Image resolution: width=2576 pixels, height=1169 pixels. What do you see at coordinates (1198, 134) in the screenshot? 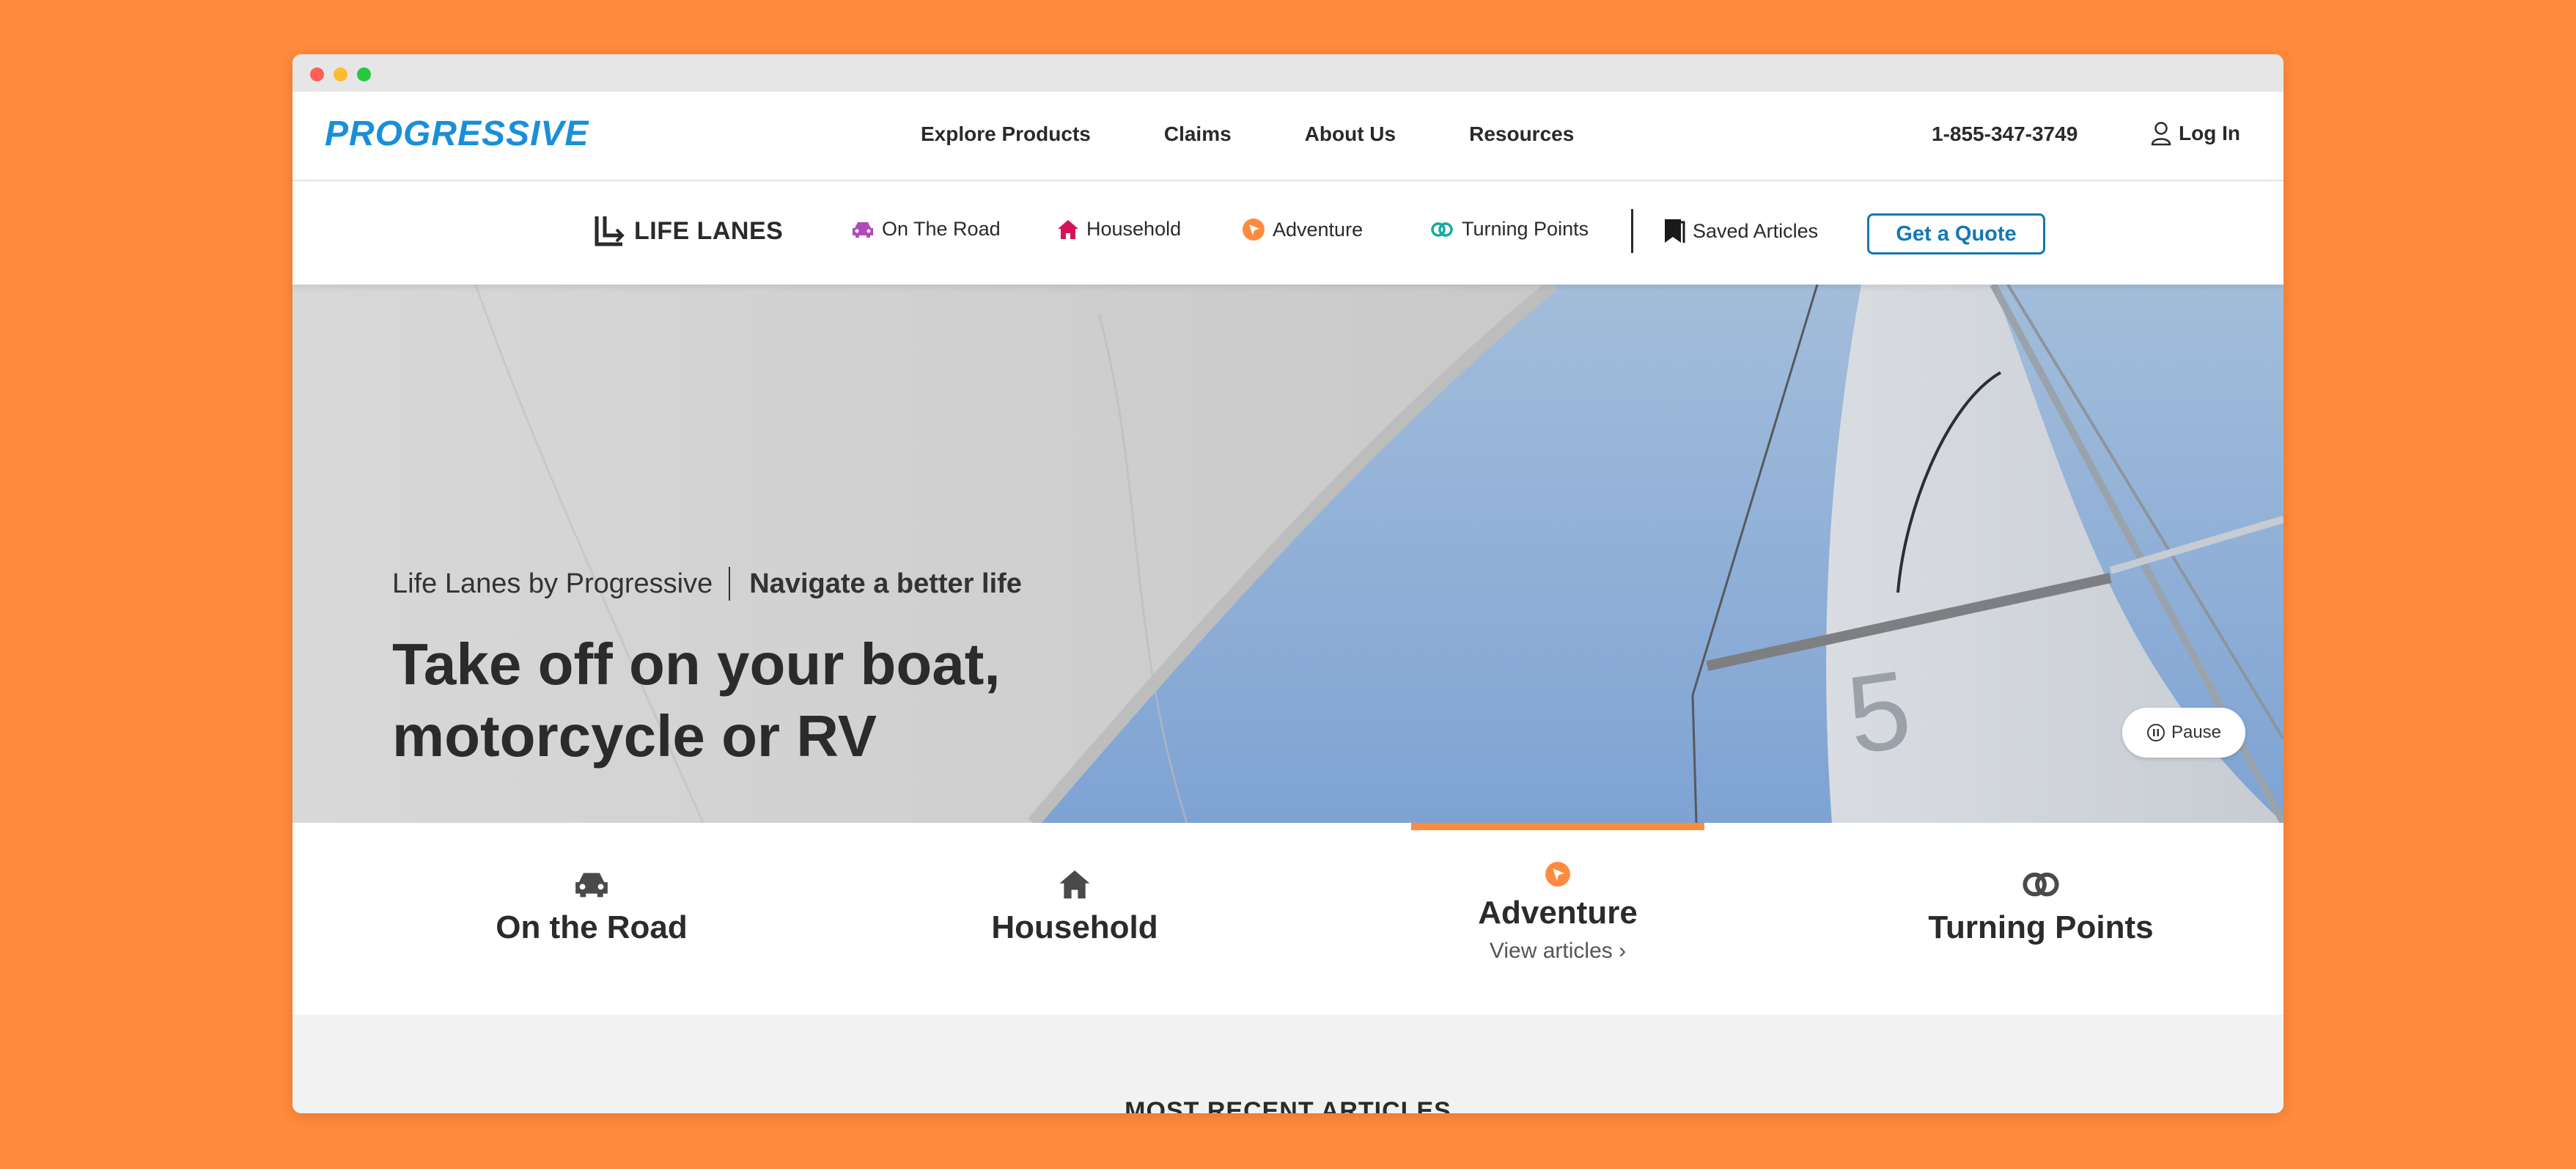
I see `nav-claims: Claims` at bounding box center [1198, 134].